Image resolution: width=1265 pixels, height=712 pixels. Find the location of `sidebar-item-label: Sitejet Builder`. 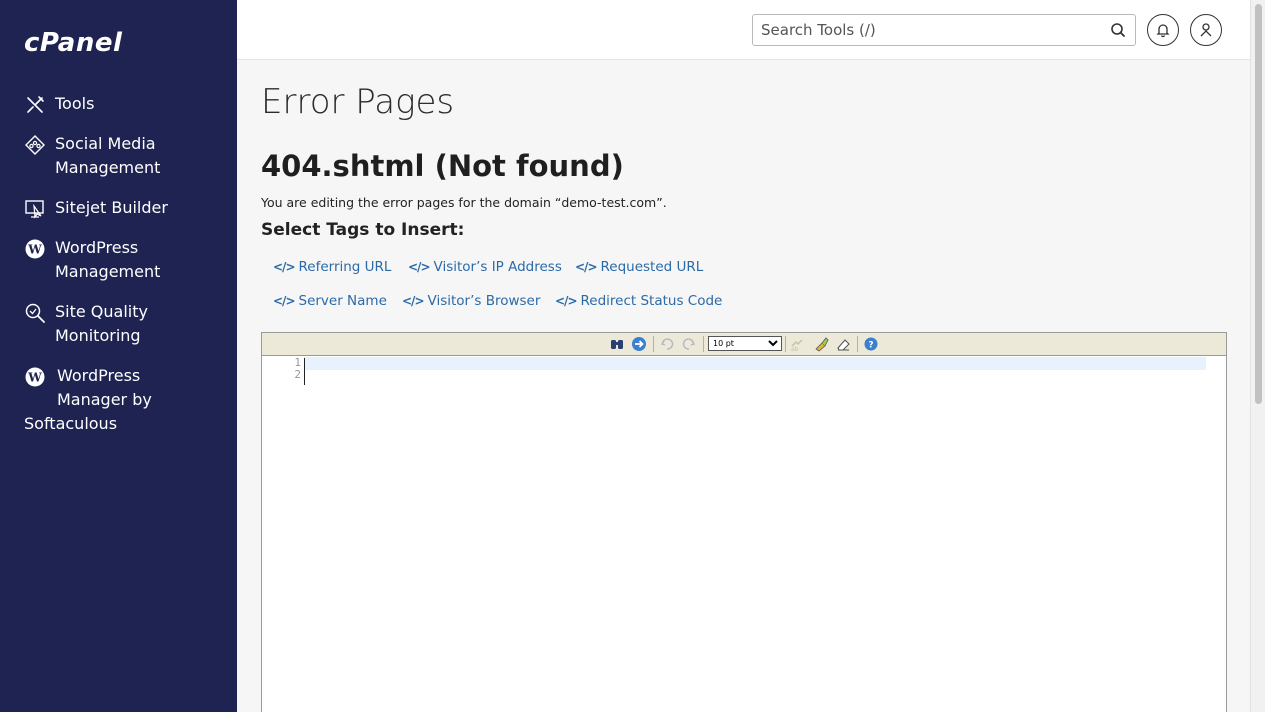

sidebar-item-label: Sitejet Builder is located at coordinates (111, 207).